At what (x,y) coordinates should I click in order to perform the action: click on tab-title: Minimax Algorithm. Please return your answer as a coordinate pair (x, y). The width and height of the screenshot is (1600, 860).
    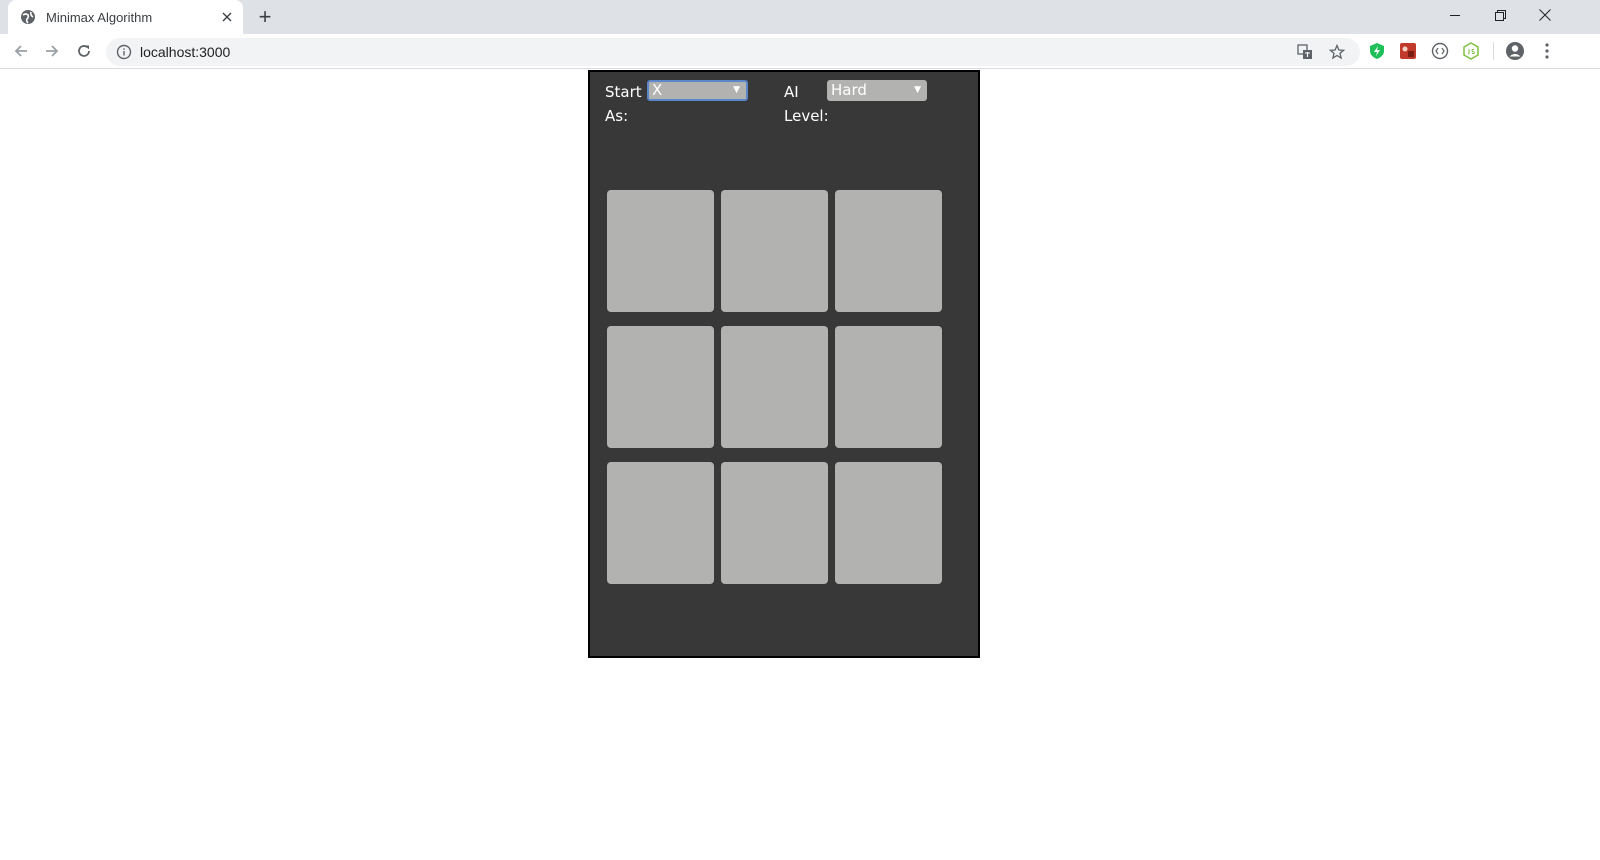
    Looking at the image, I should click on (99, 17).